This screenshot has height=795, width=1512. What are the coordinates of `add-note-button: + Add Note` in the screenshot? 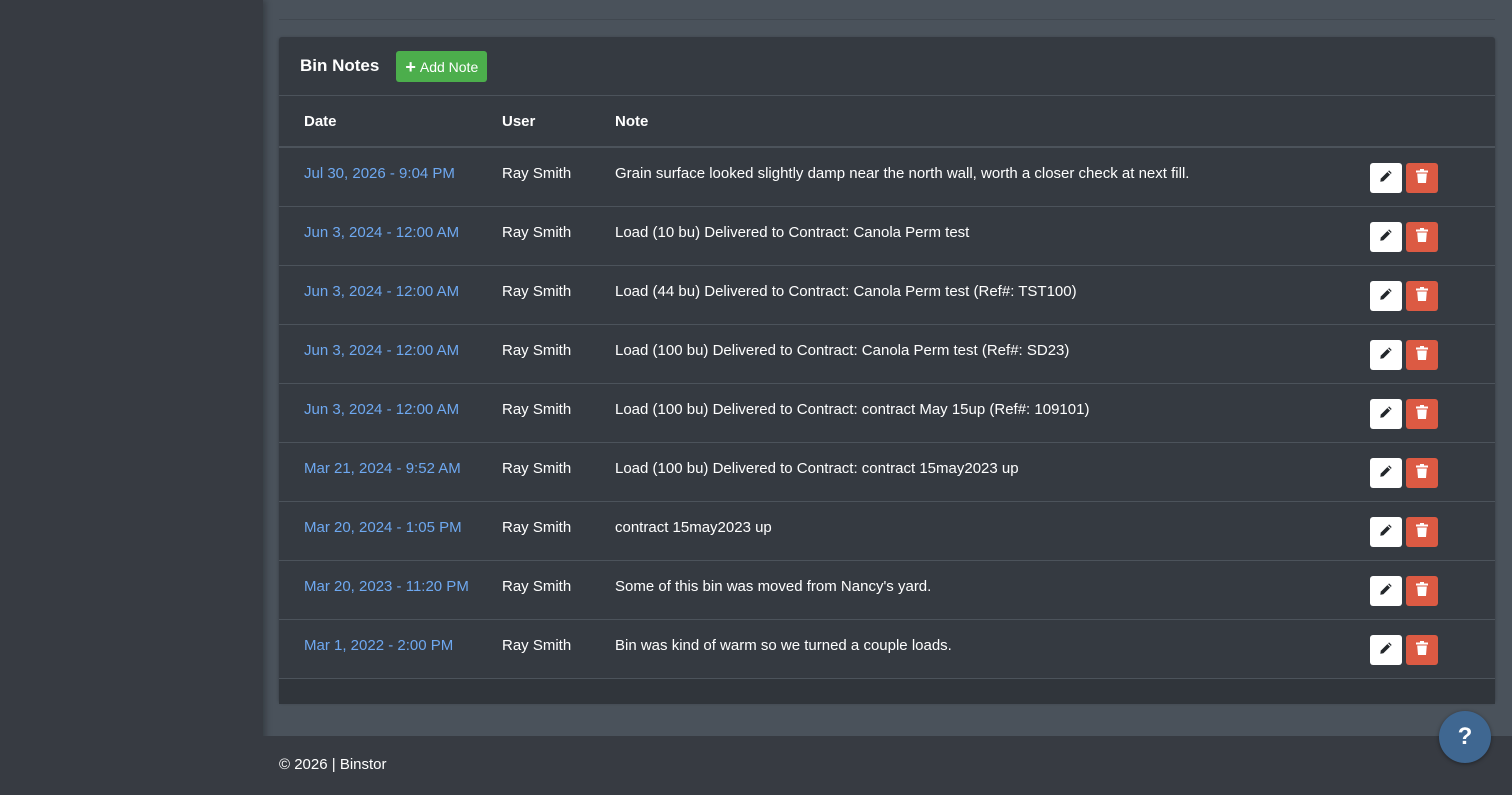 It's located at (442, 66).